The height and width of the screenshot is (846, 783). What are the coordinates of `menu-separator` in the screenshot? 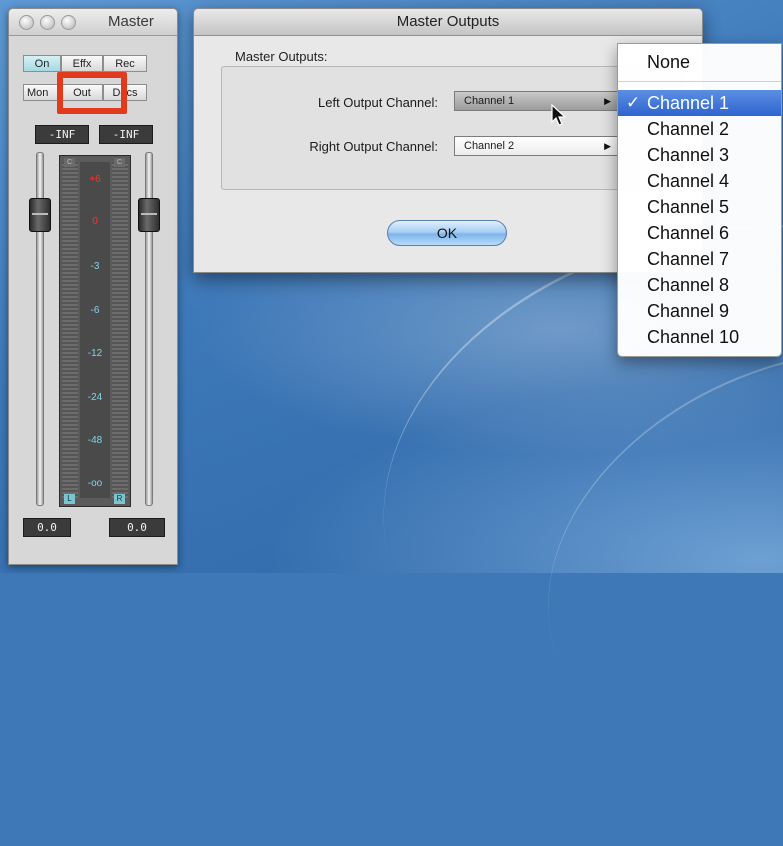 It's located at (699, 81).